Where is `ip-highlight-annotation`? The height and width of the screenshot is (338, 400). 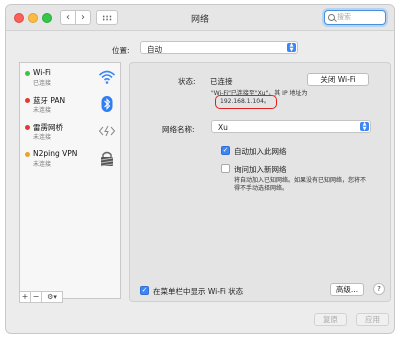 ip-highlight-annotation is located at coordinates (246, 102).